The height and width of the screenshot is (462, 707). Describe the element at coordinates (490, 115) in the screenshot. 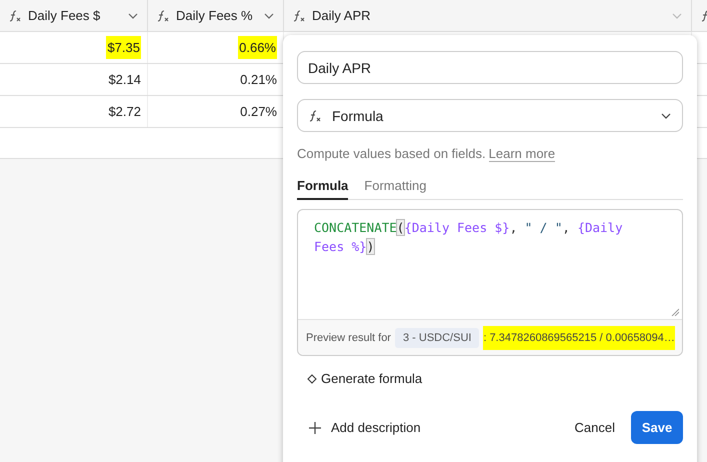

I see `field-type-dropdown: Formula` at that location.